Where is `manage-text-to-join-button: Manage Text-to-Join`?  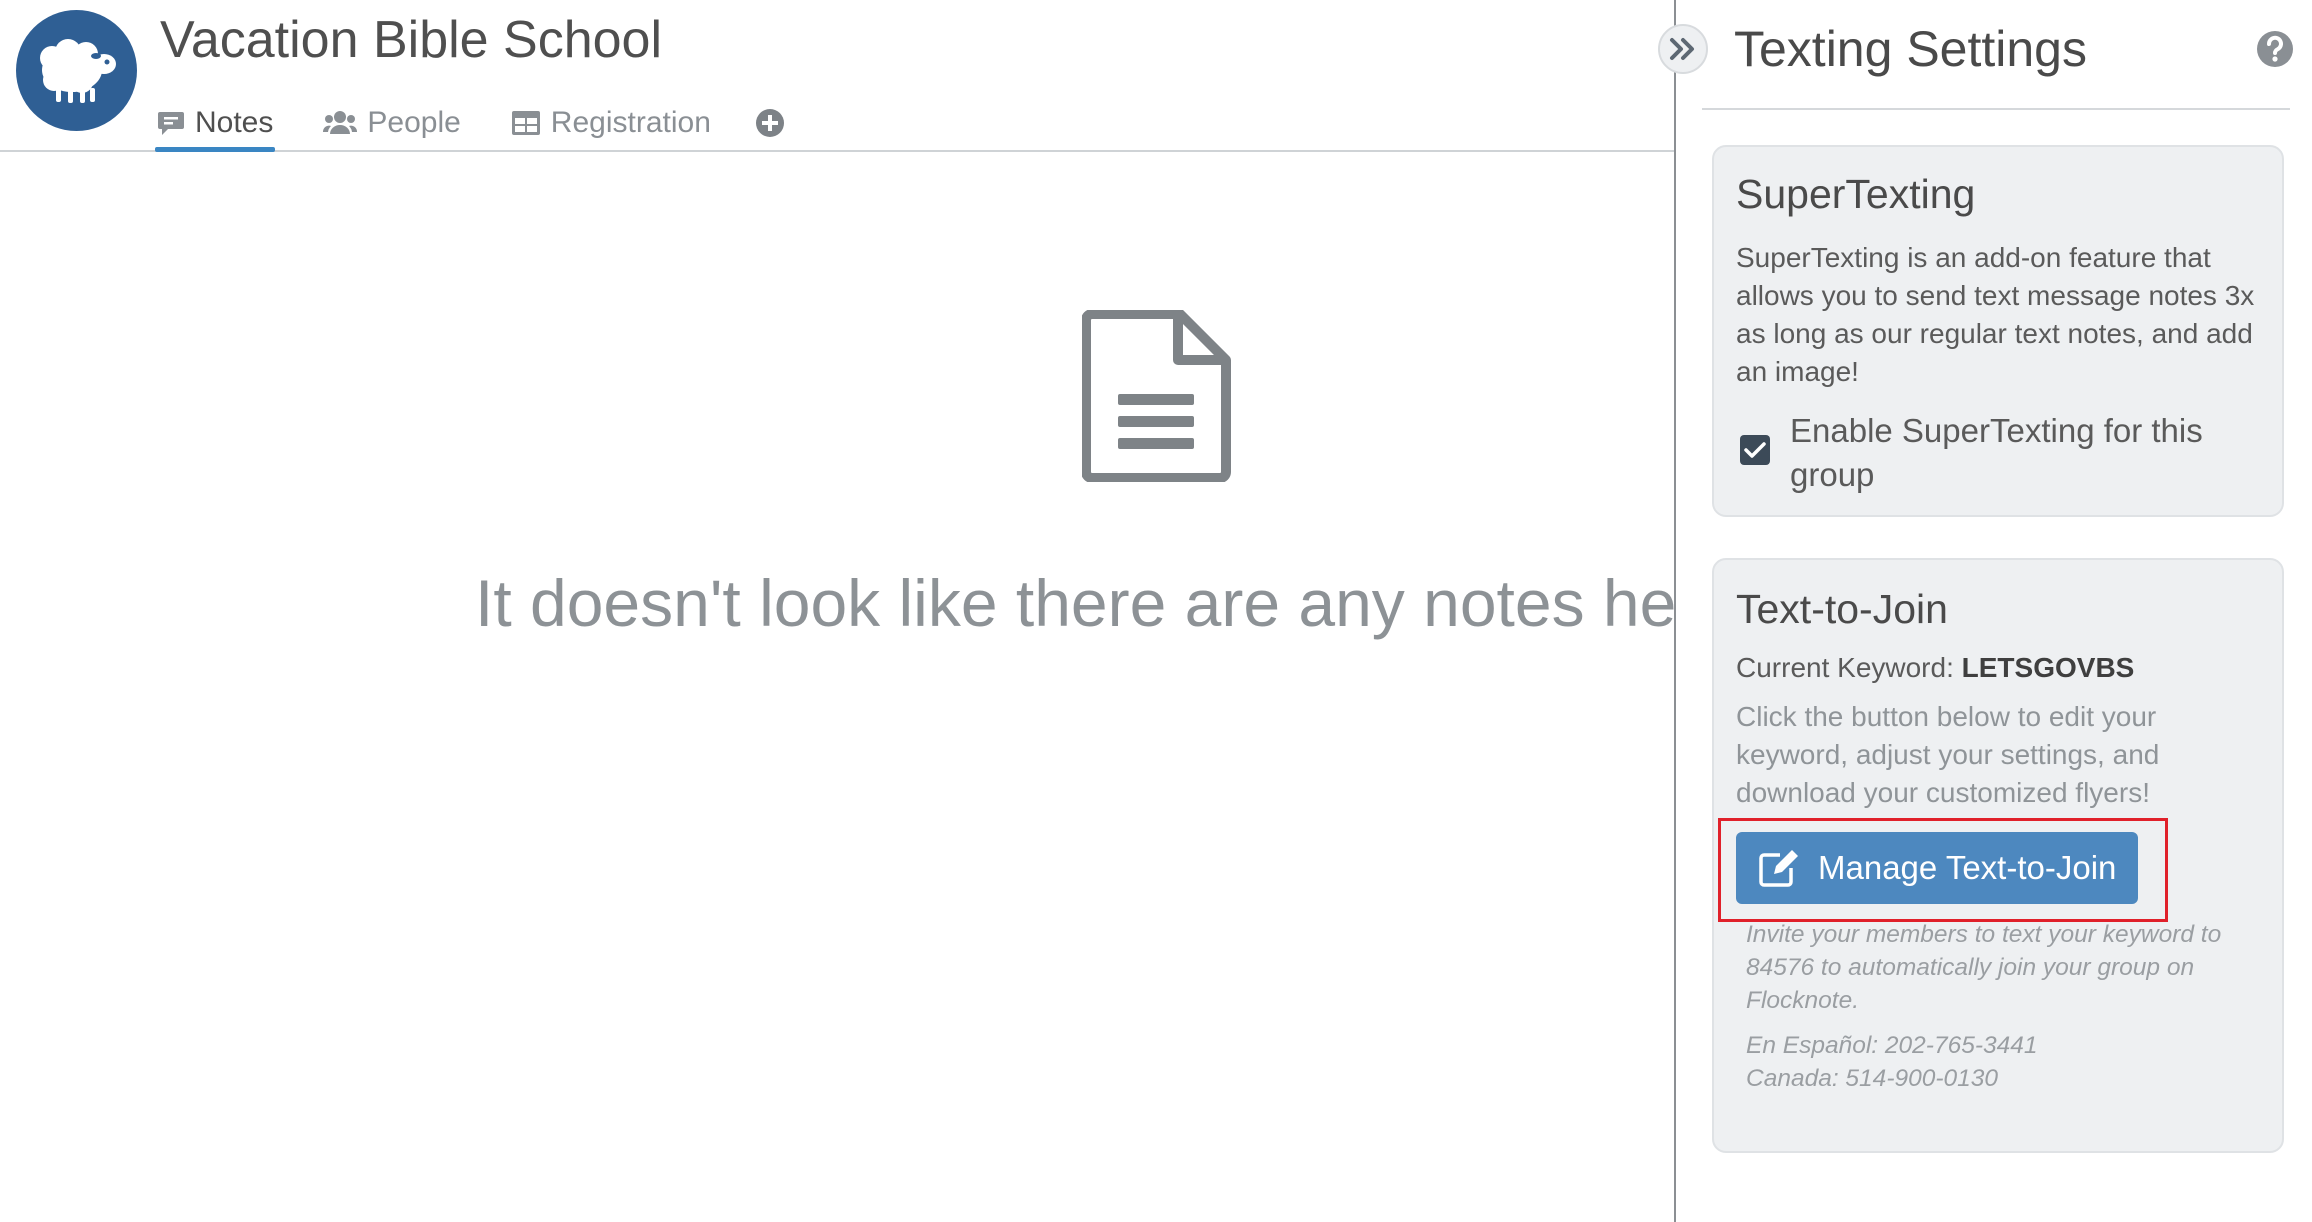
manage-text-to-join-button: Manage Text-to-Join is located at coordinates (1937, 868).